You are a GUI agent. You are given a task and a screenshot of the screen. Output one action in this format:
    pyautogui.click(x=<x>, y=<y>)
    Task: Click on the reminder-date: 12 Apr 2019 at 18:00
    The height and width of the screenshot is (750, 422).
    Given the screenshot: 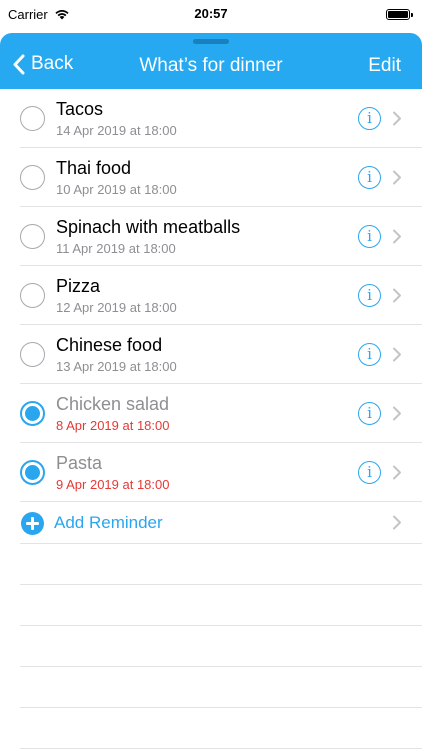 What is the action you would take?
    pyautogui.click(x=116, y=307)
    